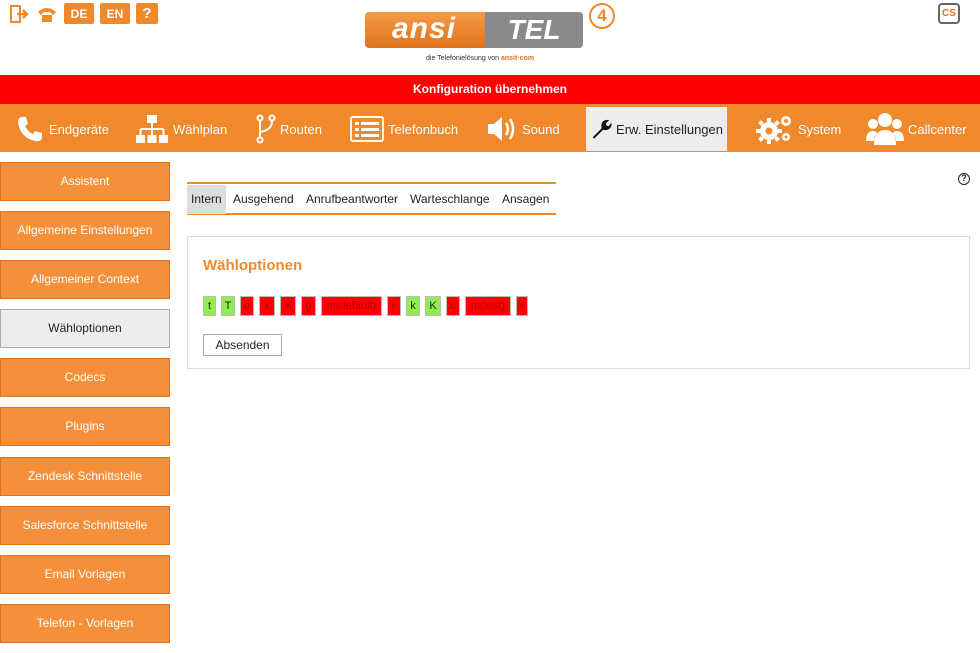  I want to click on dial-flag-toggle: c, so click(453, 306).